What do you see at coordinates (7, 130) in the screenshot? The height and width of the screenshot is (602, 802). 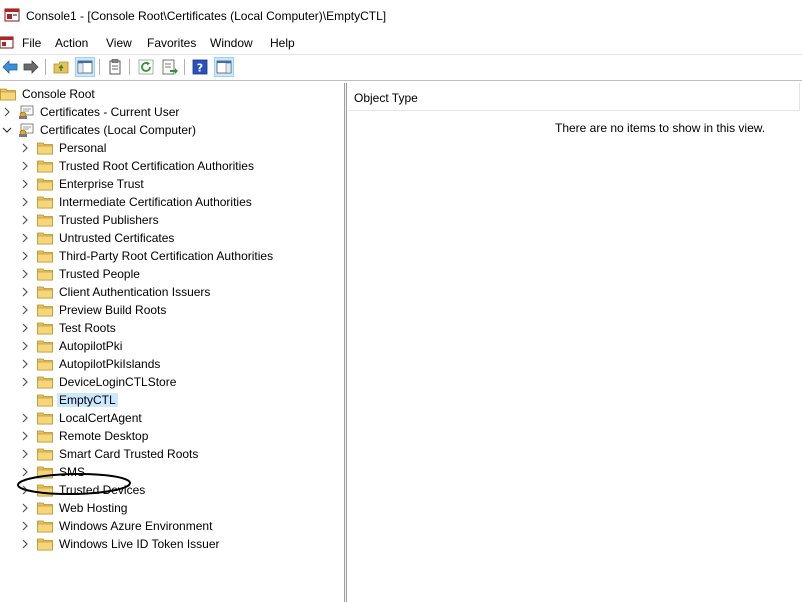 I see `chevron-down-icon` at bounding box center [7, 130].